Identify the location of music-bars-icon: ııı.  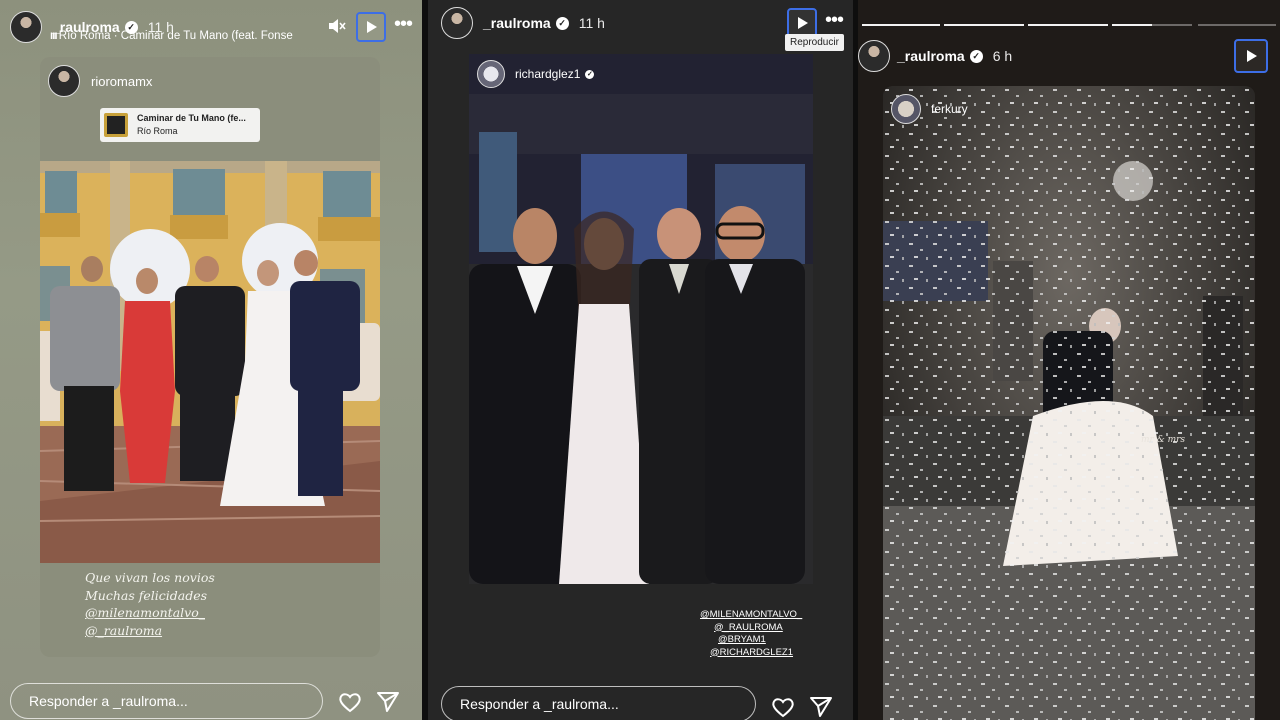
(54, 36).